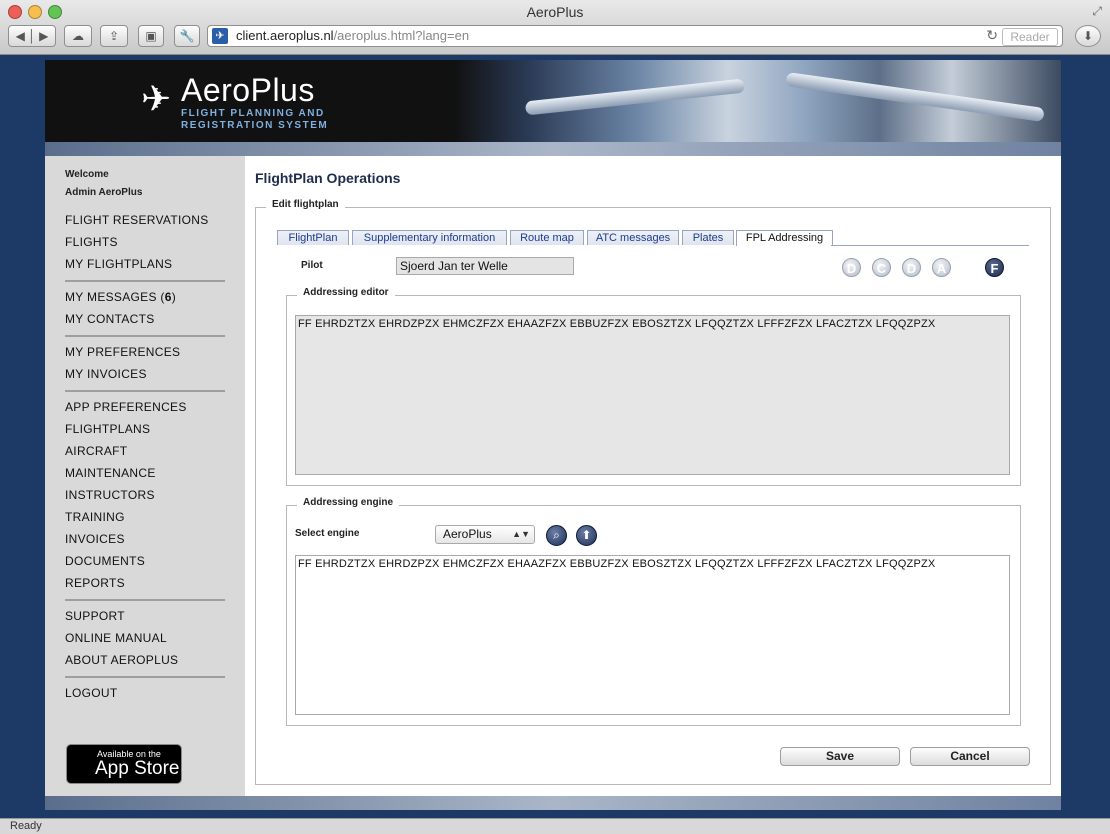 The height and width of the screenshot is (834, 1110). What do you see at coordinates (930, 245) in the screenshot?
I see `tab-bar-baseline` at bounding box center [930, 245].